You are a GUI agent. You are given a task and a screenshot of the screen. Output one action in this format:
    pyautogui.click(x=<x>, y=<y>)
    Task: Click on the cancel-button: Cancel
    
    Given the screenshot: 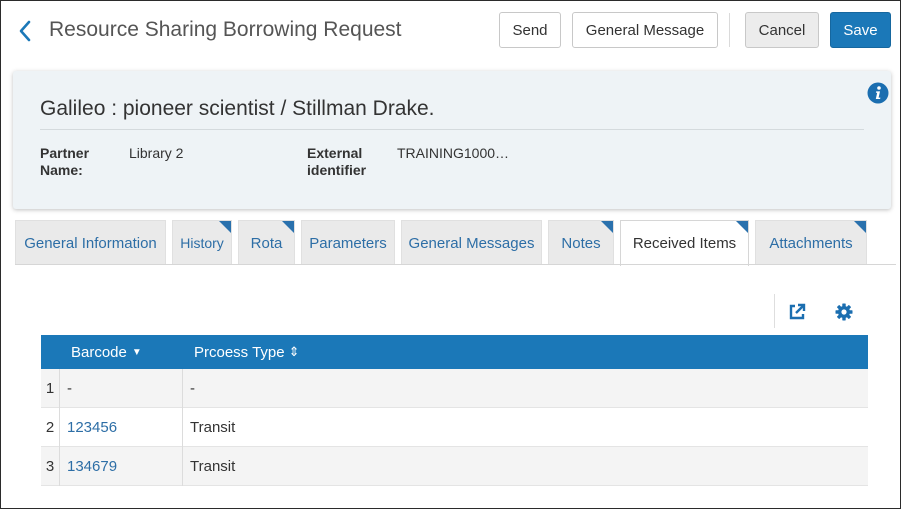 What is the action you would take?
    pyautogui.click(x=782, y=30)
    